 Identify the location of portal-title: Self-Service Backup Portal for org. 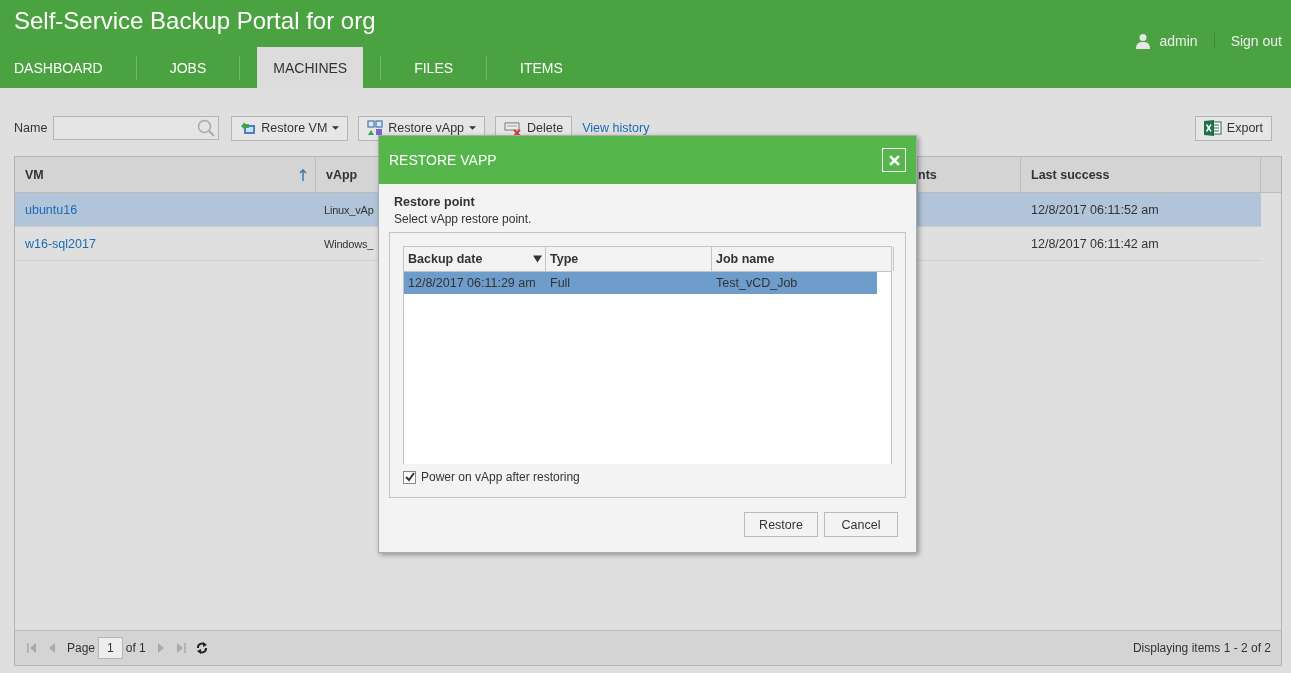
(194, 20).